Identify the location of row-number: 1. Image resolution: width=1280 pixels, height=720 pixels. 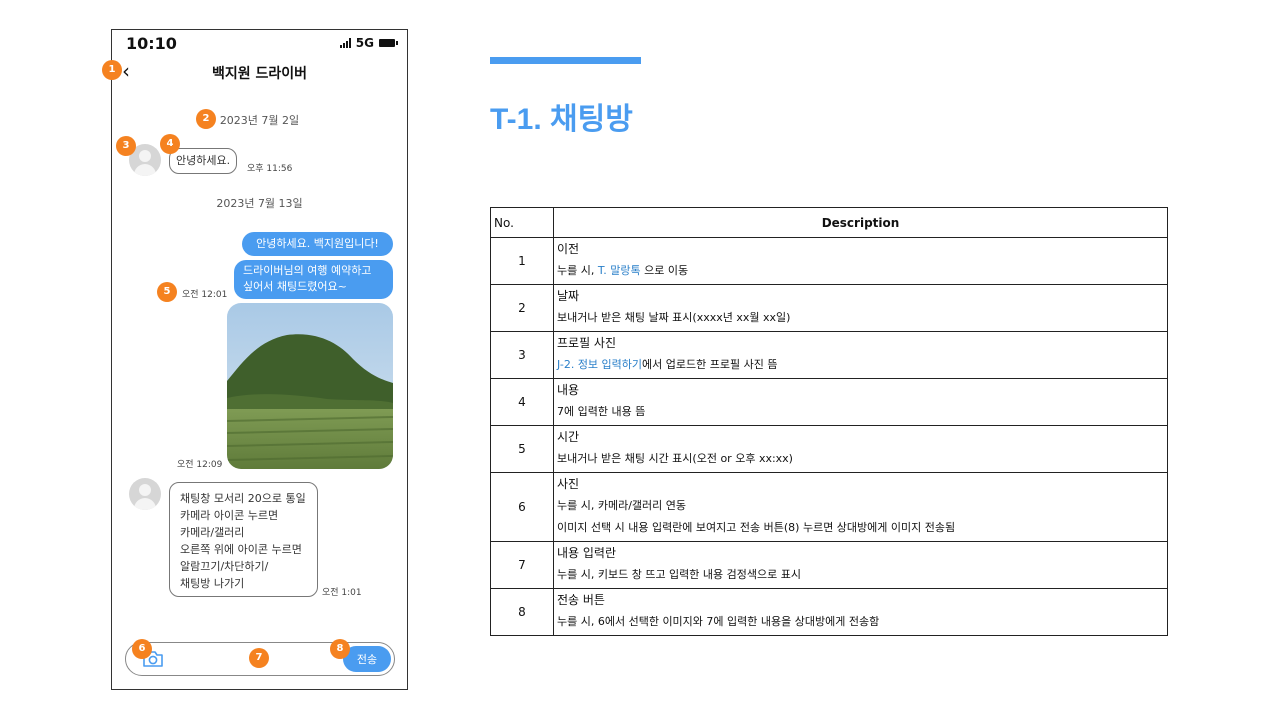
(522, 261).